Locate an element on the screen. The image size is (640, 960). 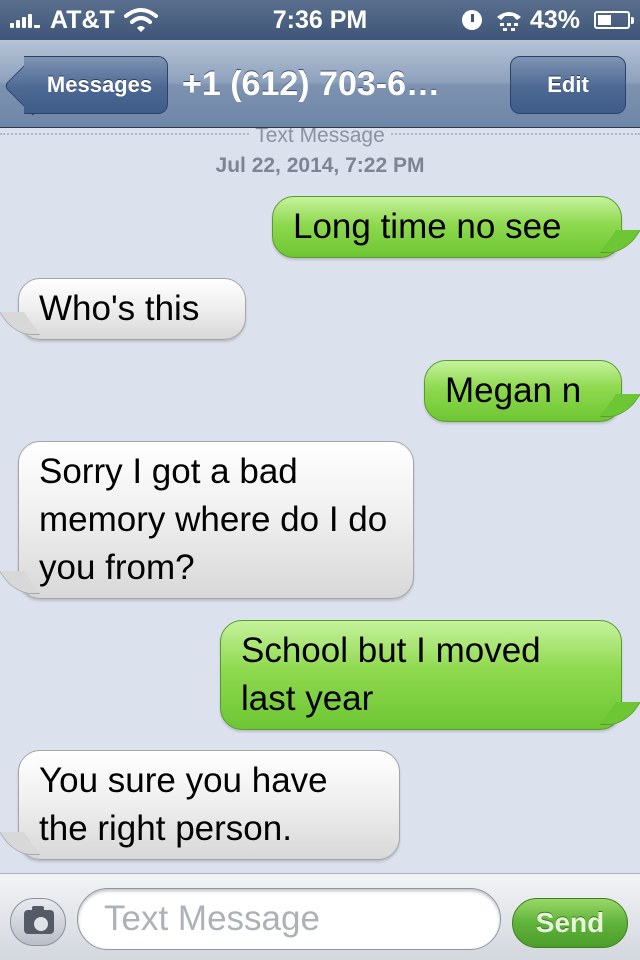
camera-icon is located at coordinates (39, 920).